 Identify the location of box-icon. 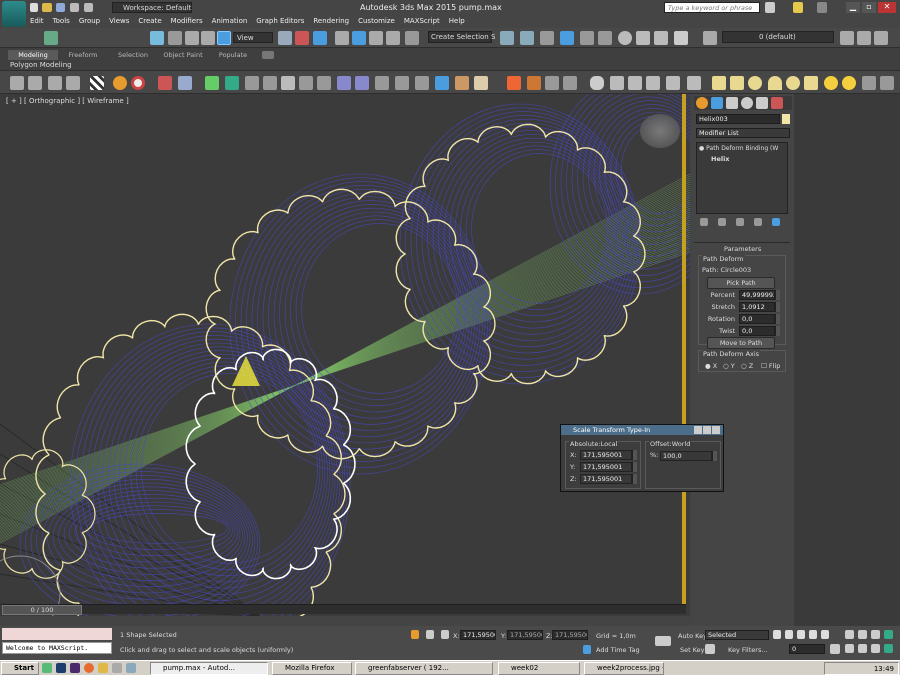
(719, 83).